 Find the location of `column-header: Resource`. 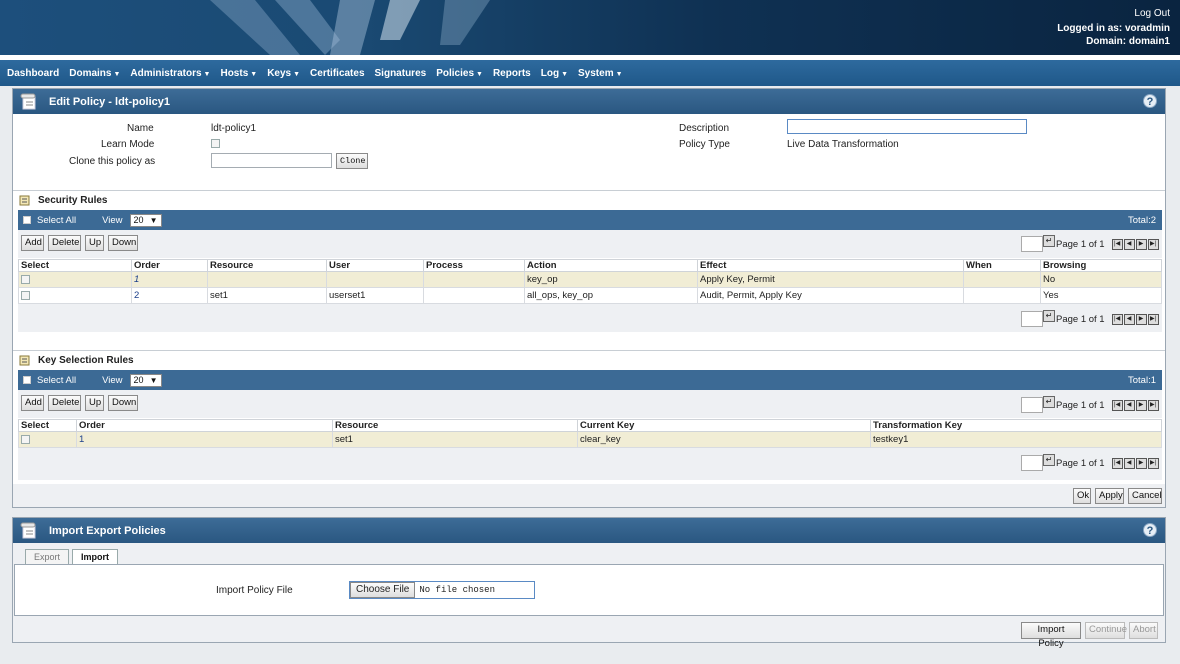

column-header: Resource is located at coordinates (267, 265).